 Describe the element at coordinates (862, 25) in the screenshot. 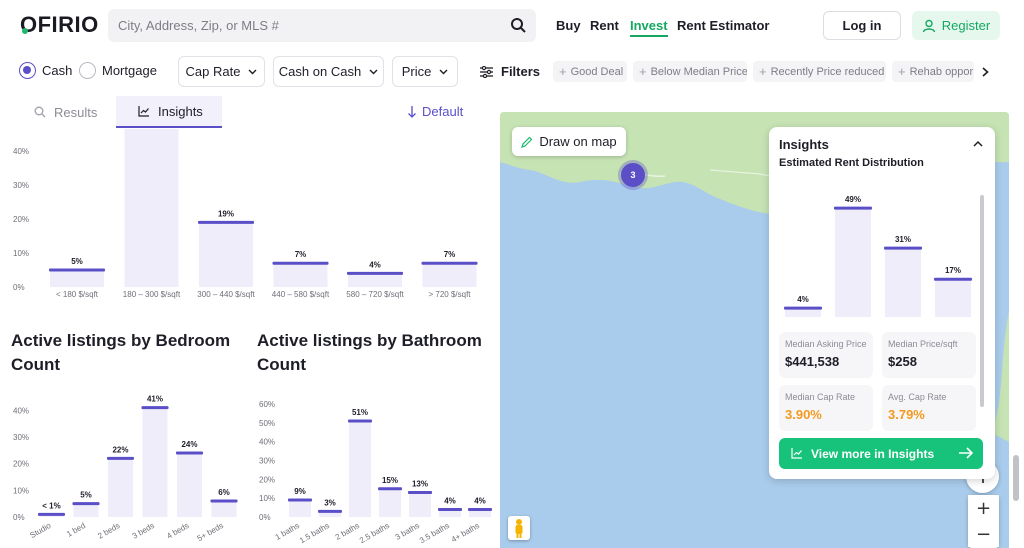

I see `login-button: Log in` at that location.